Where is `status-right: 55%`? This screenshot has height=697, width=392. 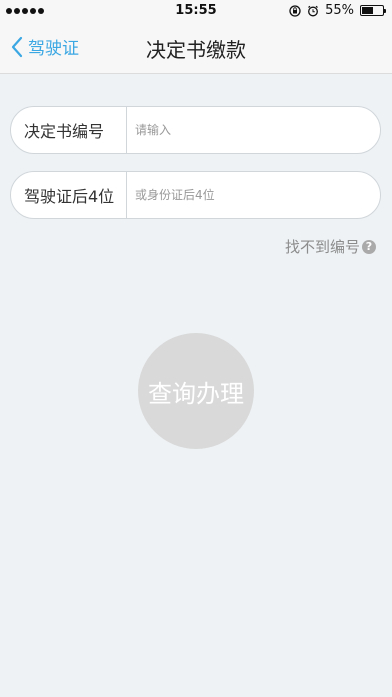
status-right: 55% is located at coordinates (337, 10).